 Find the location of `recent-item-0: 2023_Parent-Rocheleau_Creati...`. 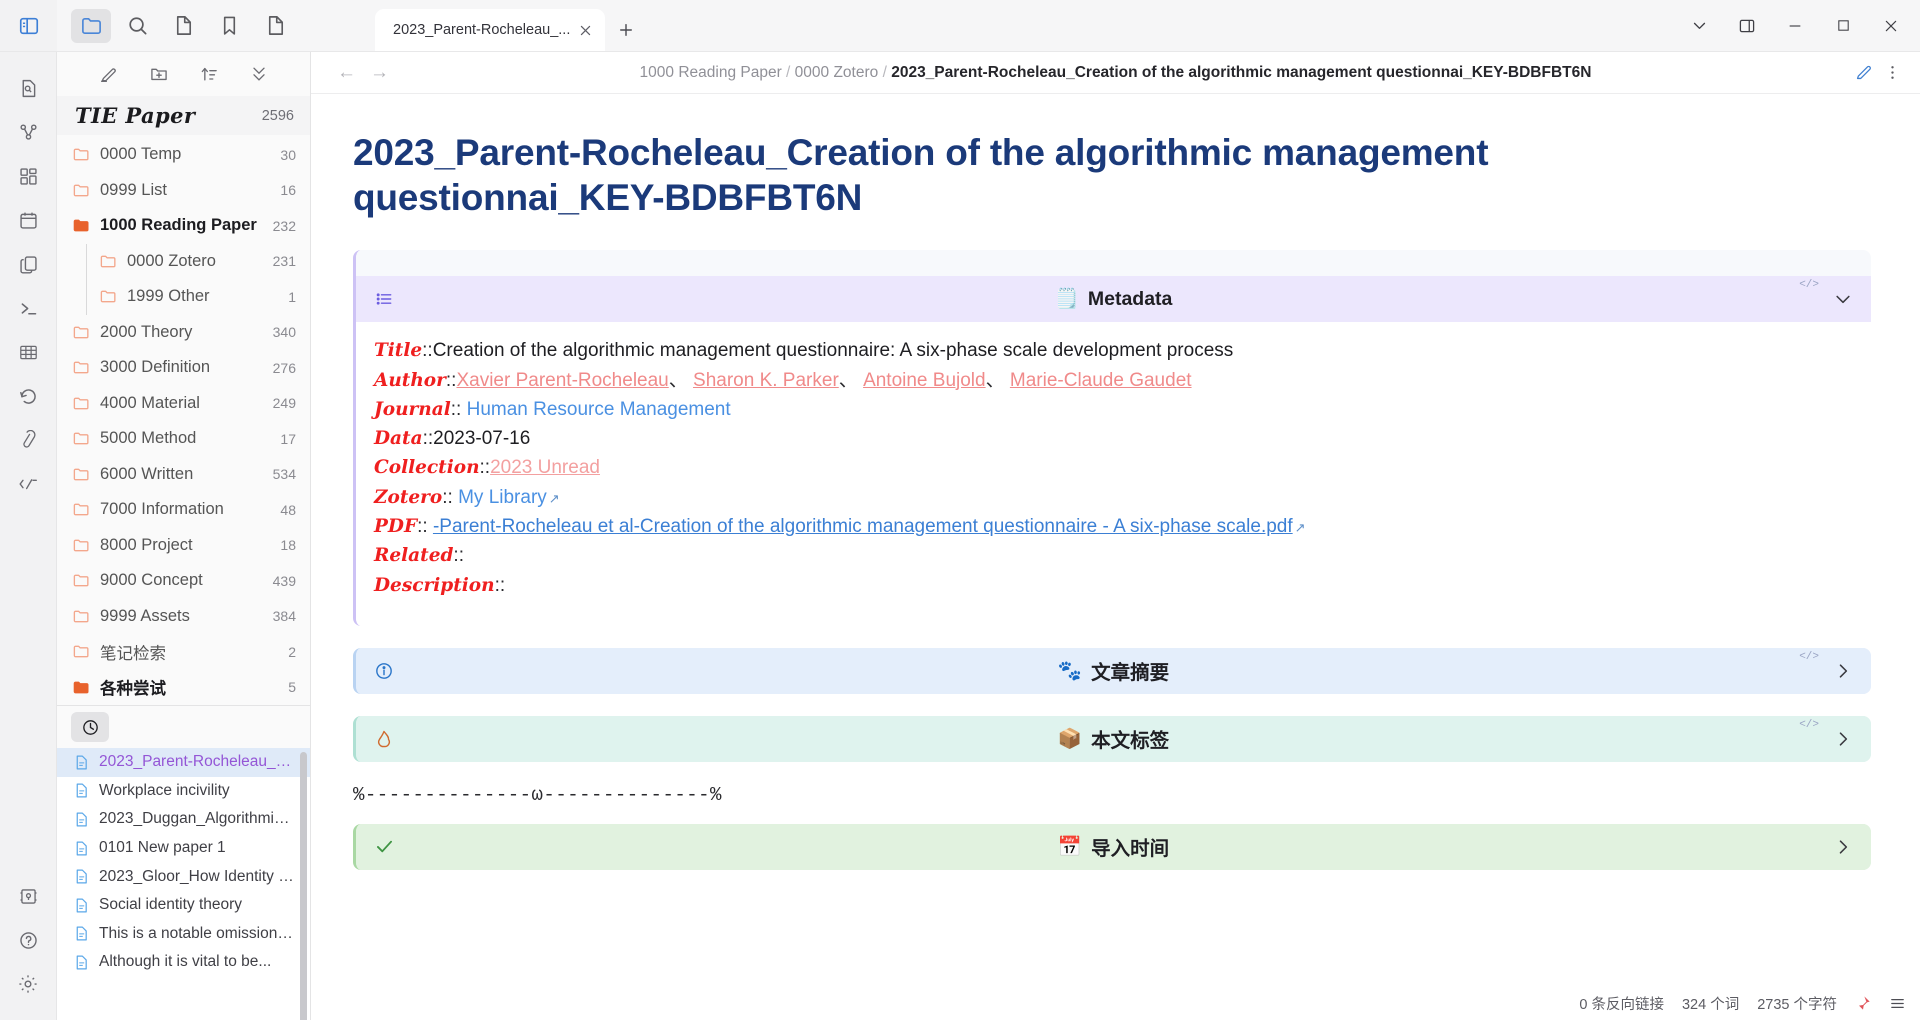

recent-item-0: 2023_Parent-Rocheleau_Creati... is located at coordinates (183, 762).